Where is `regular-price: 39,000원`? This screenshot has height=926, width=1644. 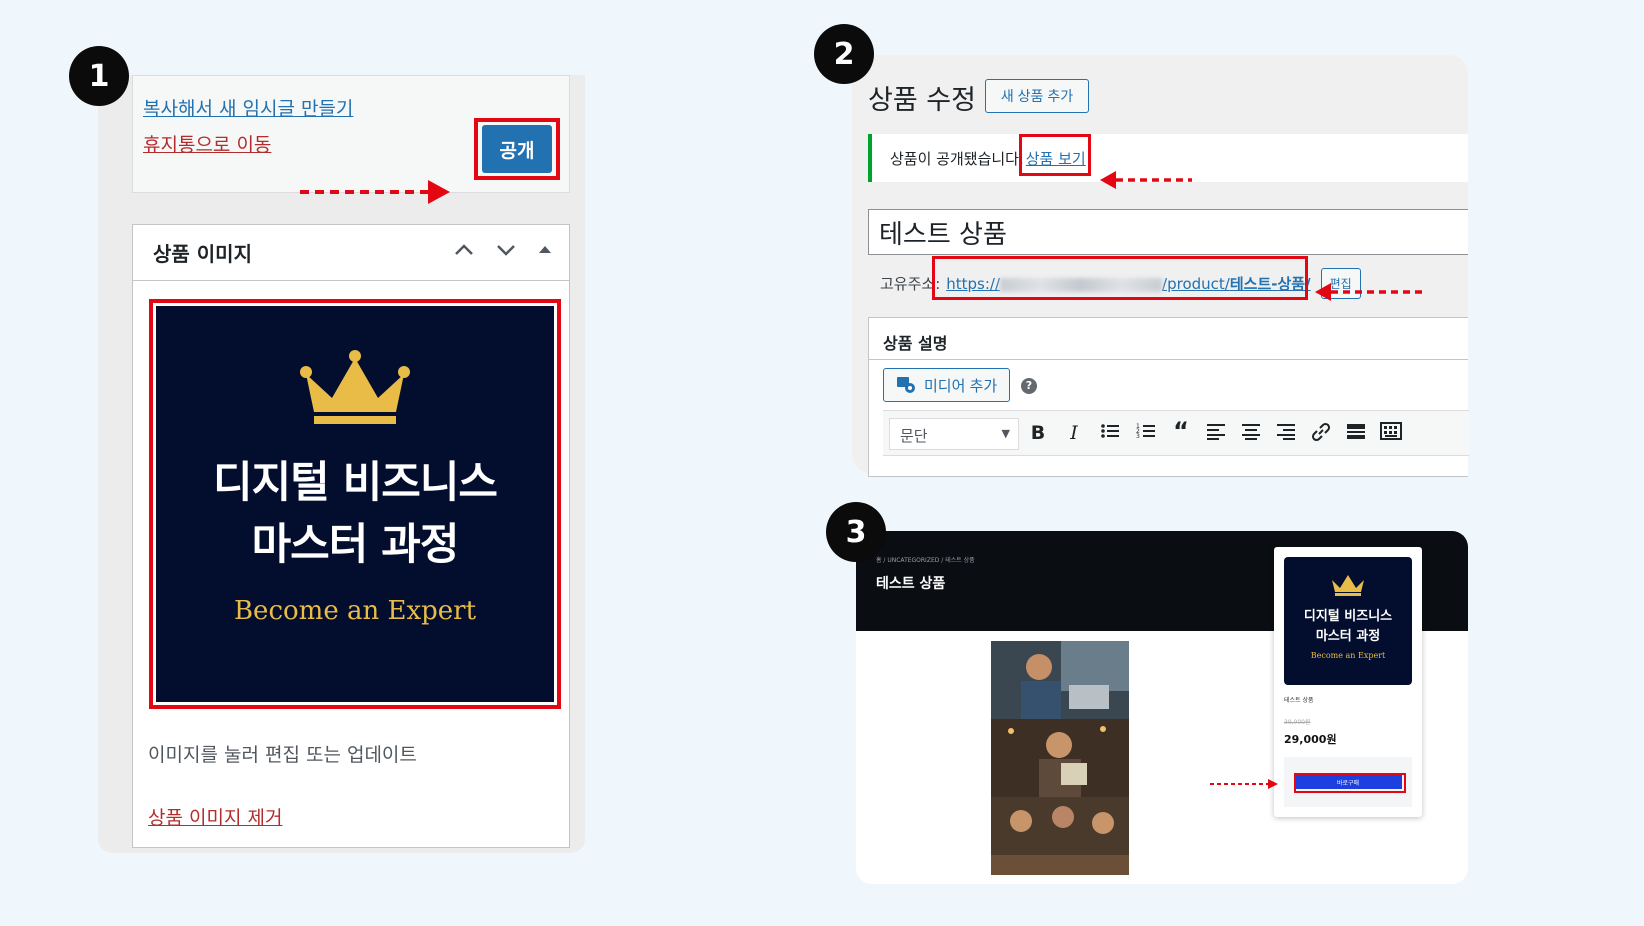
regular-price: 39,000원 is located at coordinates (1297, 722).